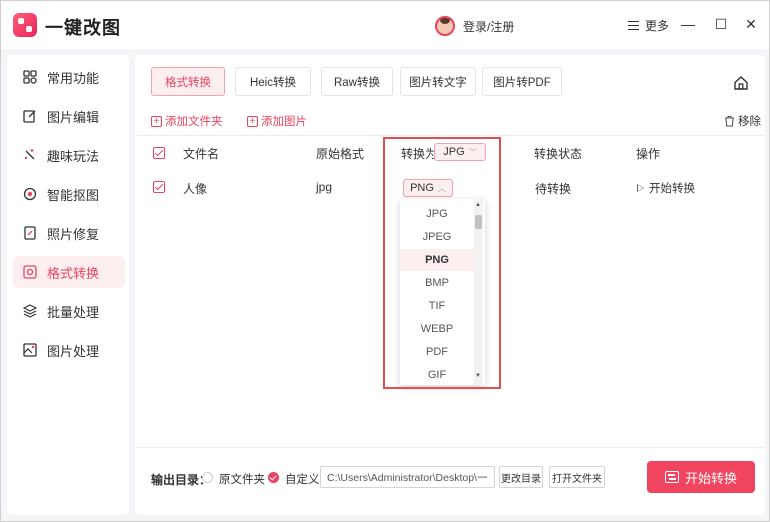 This screenshot has height=522, width=770. What do you see at coordinates (30, 194) in the screenshot?
I see `target-icon` at bounding box center [30, 194].